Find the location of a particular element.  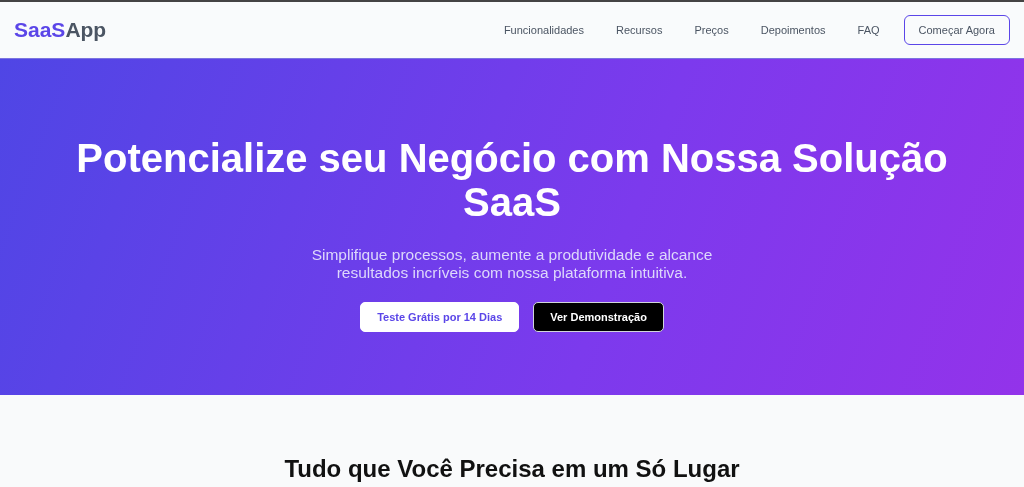

nav-link: Preços is located at coordinates (711, 30).